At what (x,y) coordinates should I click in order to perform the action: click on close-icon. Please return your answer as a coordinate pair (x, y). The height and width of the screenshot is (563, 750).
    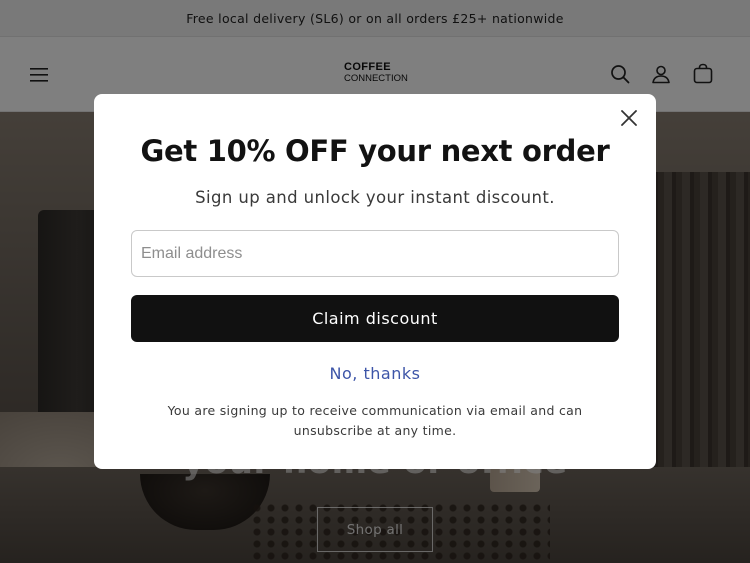
    Looking at the image, I should click on (629, 118).